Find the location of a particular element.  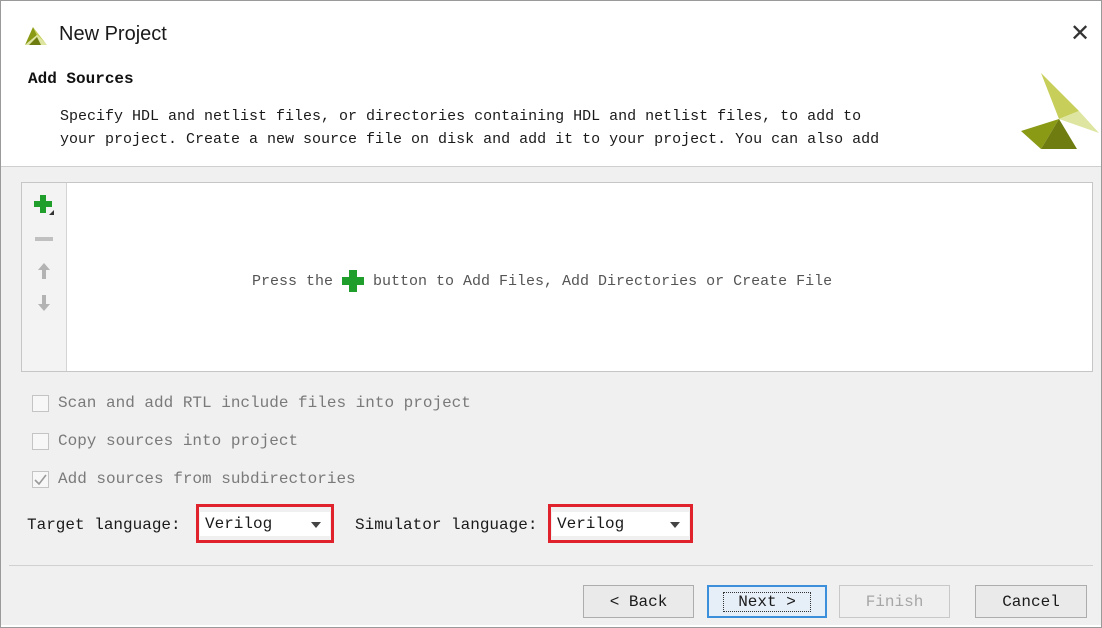

scan-rtl-checkbox is located at coordinates (40, 403).